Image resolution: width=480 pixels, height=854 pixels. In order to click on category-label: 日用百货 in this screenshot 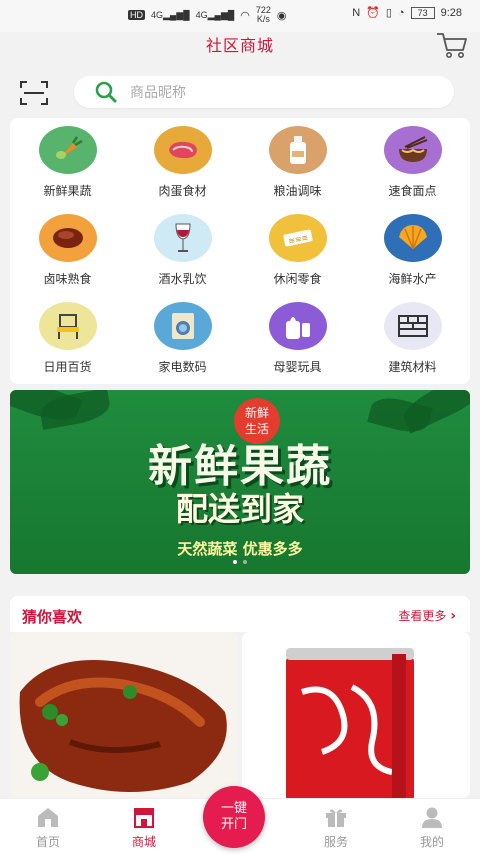, I will do `click(67, 367)`.